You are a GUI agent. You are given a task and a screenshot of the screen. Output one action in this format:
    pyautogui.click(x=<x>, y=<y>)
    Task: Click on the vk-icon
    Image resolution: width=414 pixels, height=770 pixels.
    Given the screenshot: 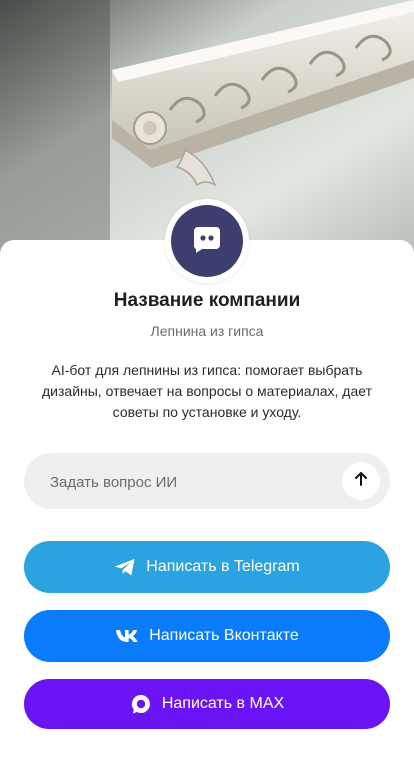 What is the action you would take?
    pyautogui.click(x=127, y=636)
    